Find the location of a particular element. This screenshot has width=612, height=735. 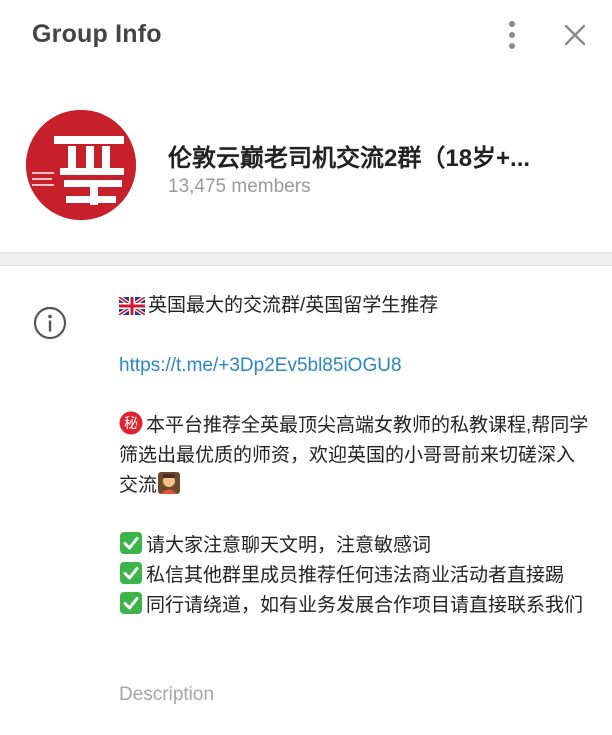

teacher-icon is located at coordinates (169, 483).